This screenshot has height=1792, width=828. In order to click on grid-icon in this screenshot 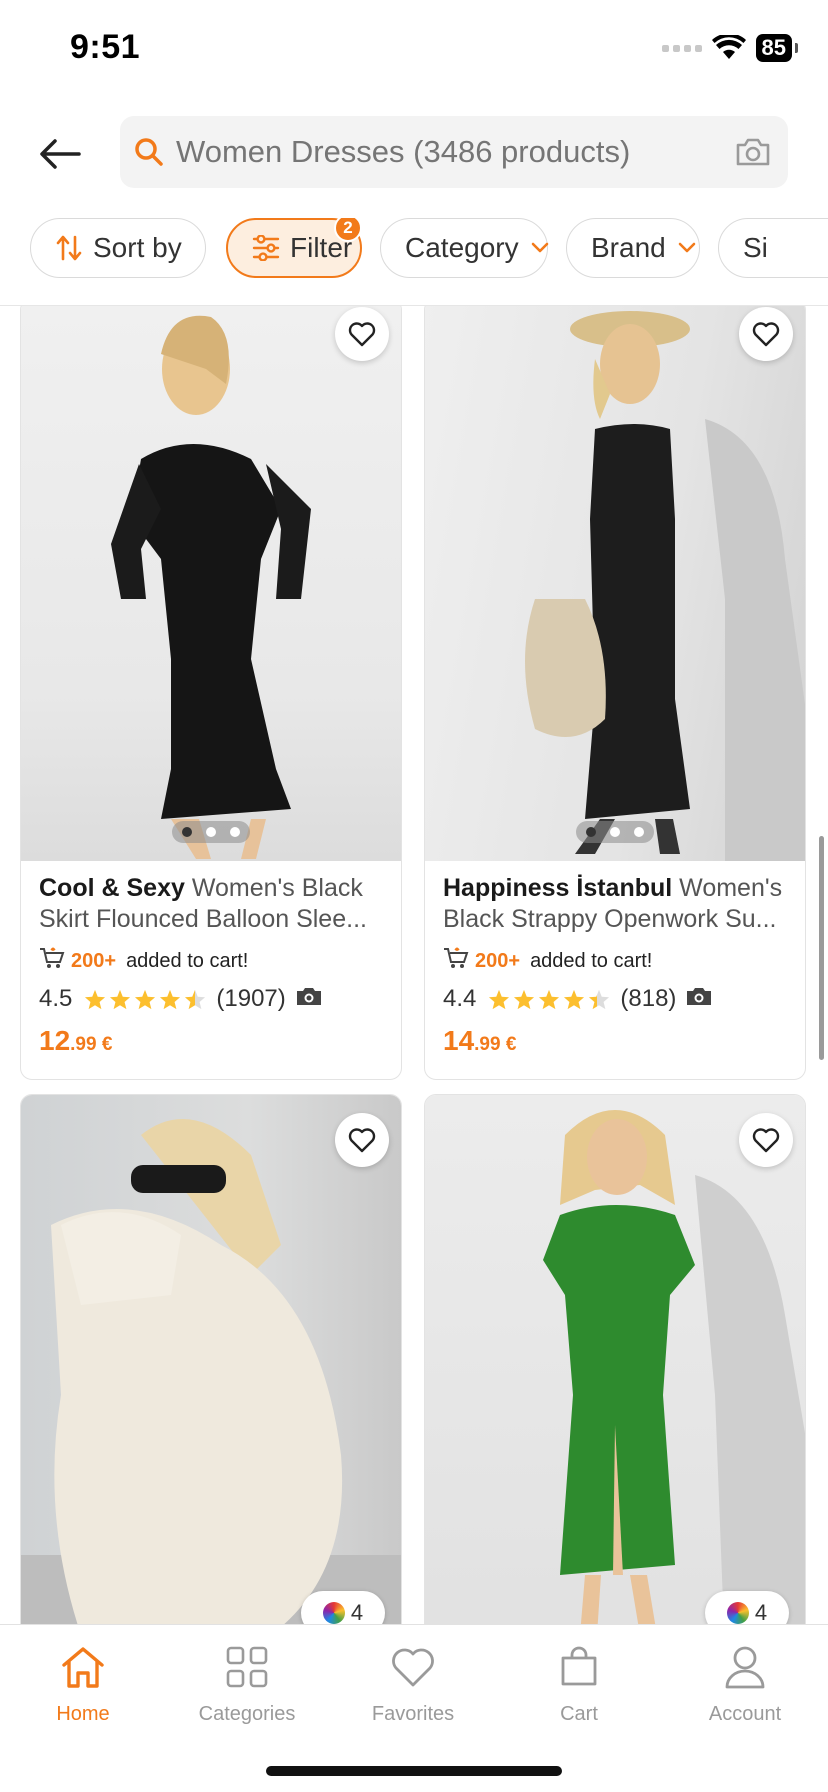, I will do `click(247, 1667)`.